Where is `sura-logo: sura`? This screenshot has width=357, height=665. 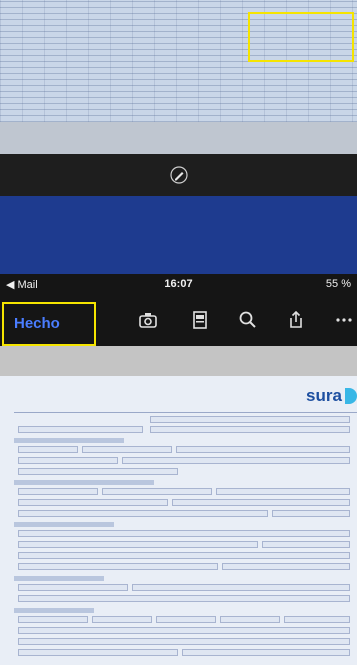 sura-logo: sura is located at coordinates (324, 395).